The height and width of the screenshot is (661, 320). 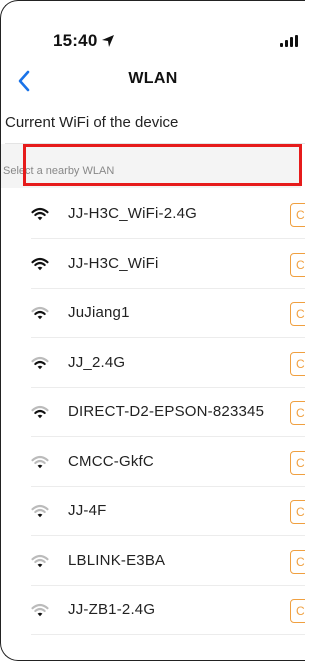 I want to click on wifi-network-row: JJ-4F C, so click(x=153, y=512).